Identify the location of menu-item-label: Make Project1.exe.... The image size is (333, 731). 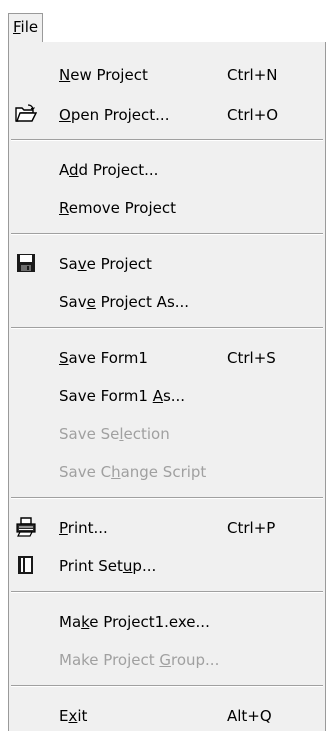
(134, 622).